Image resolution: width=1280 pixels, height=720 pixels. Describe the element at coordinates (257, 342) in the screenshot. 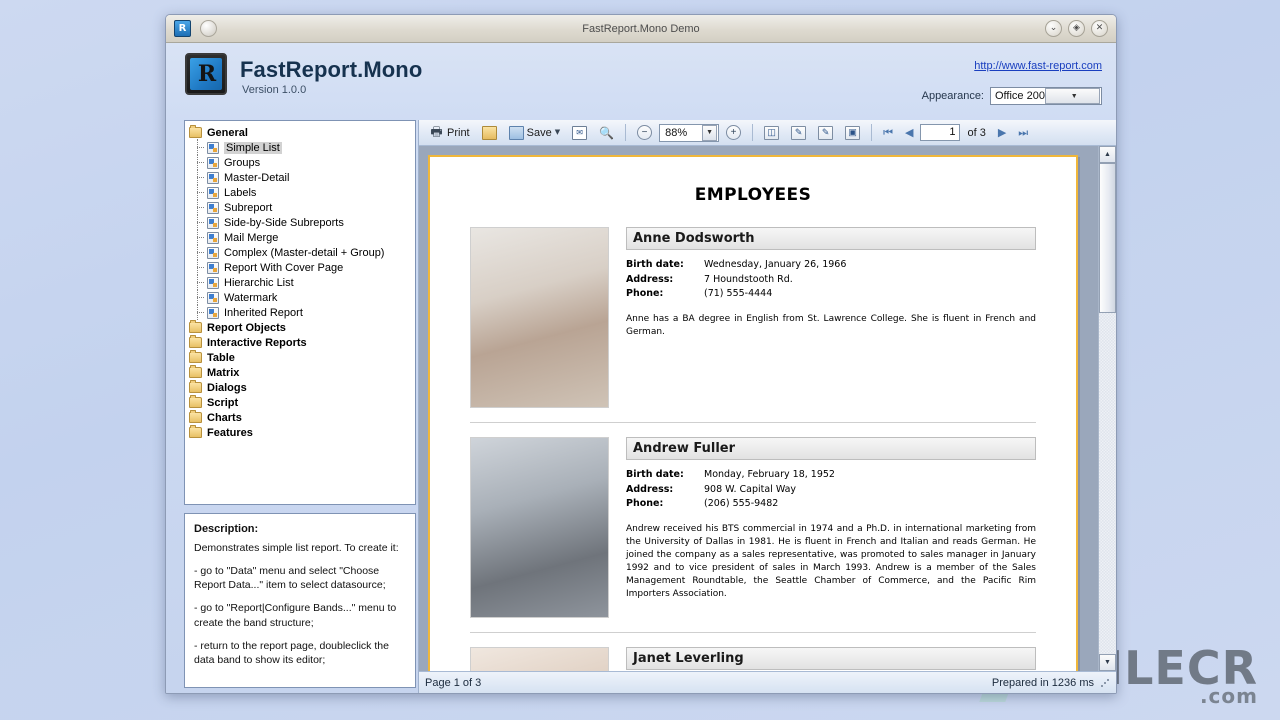

I see `tree-group-label: Interactive Reports` at that location.